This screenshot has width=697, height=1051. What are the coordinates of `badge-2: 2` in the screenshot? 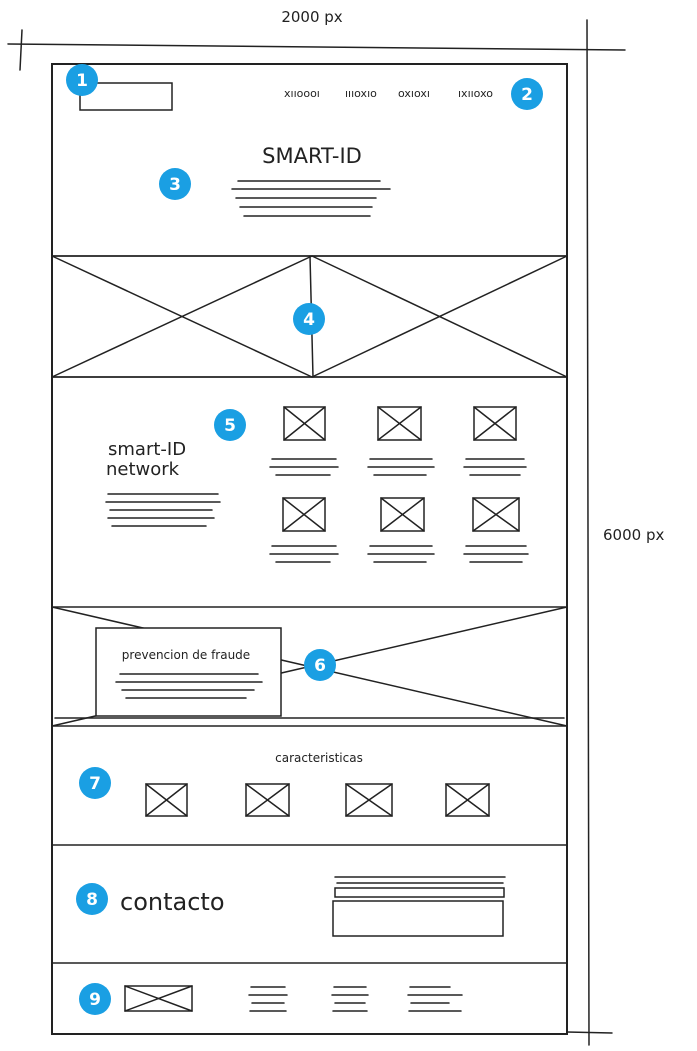 It's located at (527, 94).